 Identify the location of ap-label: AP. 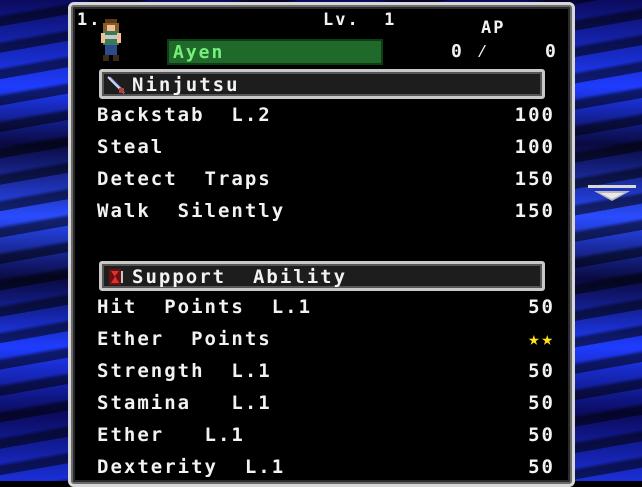
(493, 28).